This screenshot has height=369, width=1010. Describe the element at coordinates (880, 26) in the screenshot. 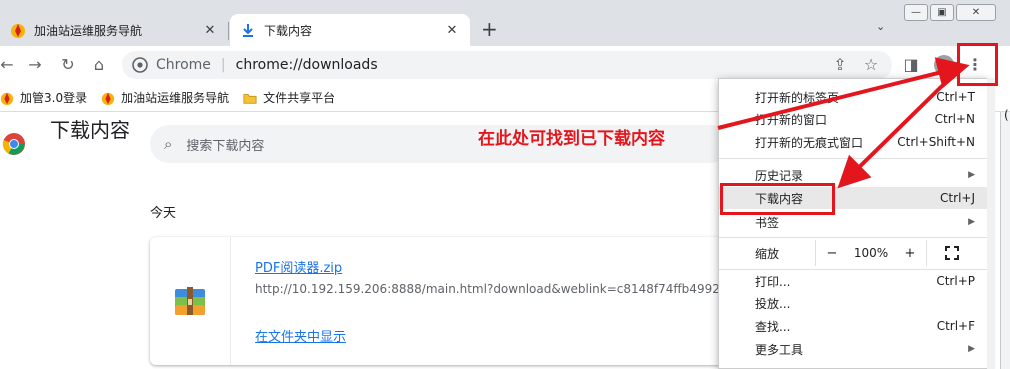

I see `tab-search-icon: ⌄` at that location.